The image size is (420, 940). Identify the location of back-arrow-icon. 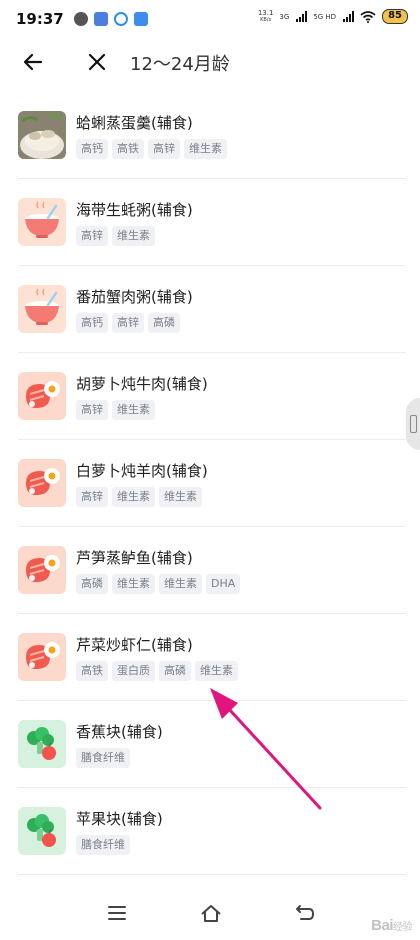
(33, 62).